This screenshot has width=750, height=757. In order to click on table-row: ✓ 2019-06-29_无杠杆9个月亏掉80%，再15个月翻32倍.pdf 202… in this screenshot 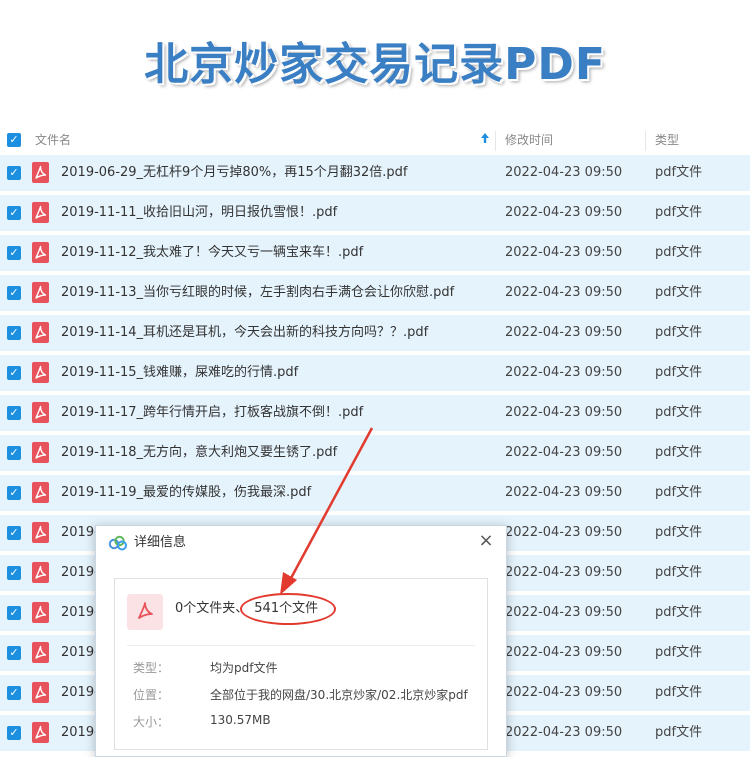, I will do `click(375, 175)`.